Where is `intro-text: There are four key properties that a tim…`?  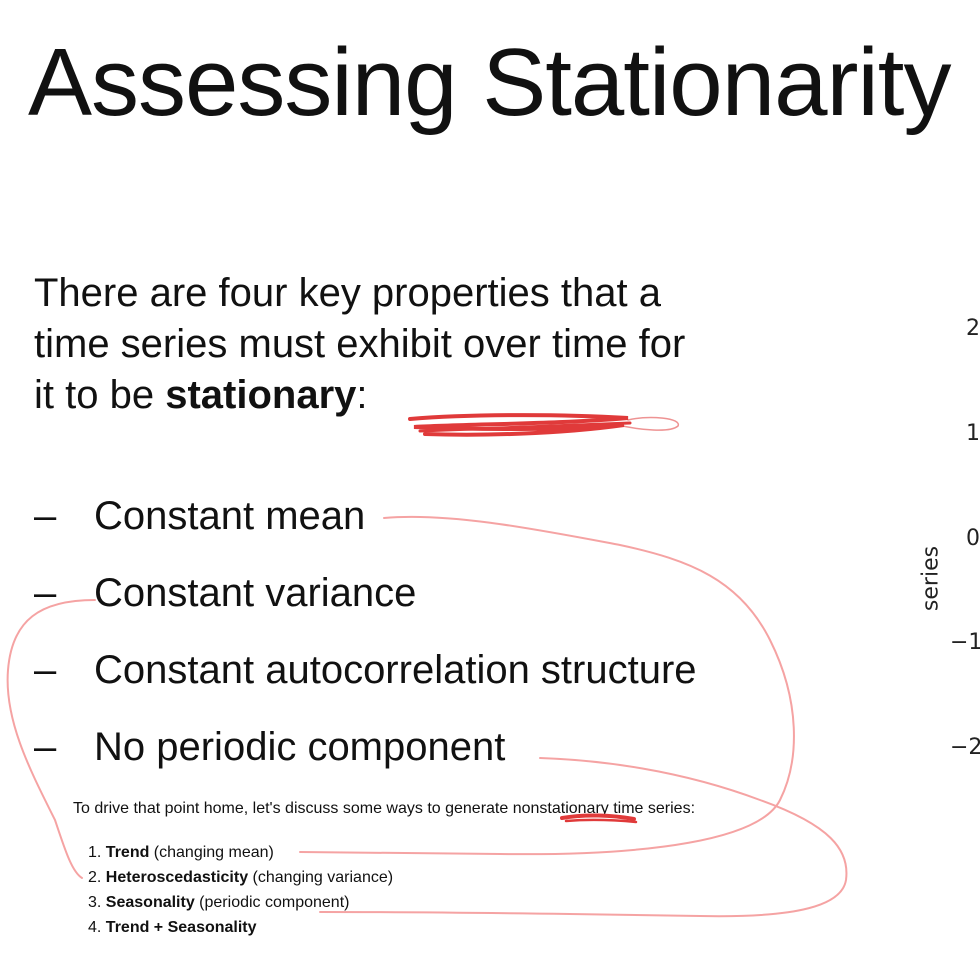 intro-text: There are four key properties that a tim… is located at coordinates (374, 344).